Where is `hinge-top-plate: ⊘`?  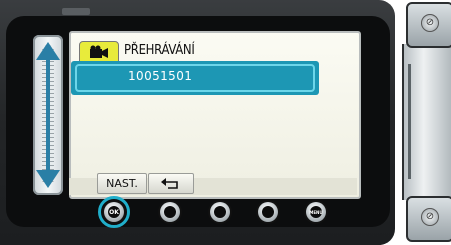 hinge-top-plate: ⊘ is located at coordinates (428, 25).